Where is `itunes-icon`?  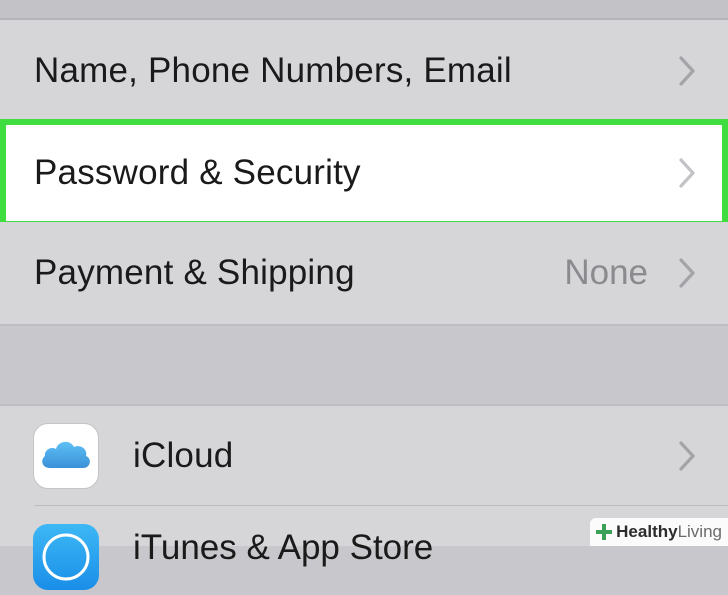
itunes-icon is located at coordinates (66, 557).